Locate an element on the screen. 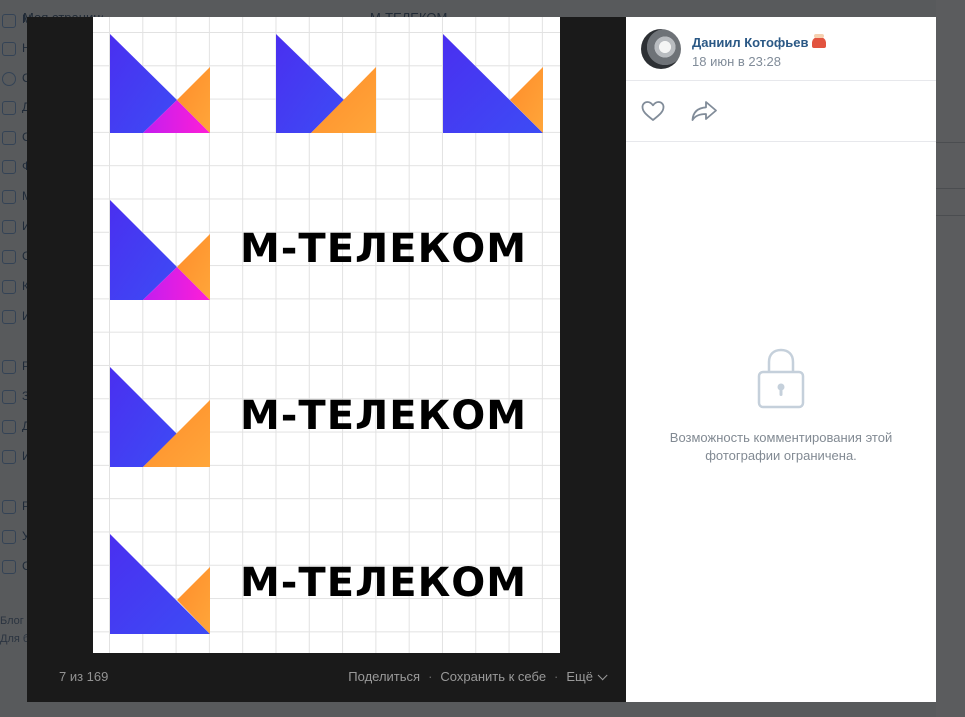 This screenshot has height=717, width=965. community-icon is located at coordinates (9, 567).